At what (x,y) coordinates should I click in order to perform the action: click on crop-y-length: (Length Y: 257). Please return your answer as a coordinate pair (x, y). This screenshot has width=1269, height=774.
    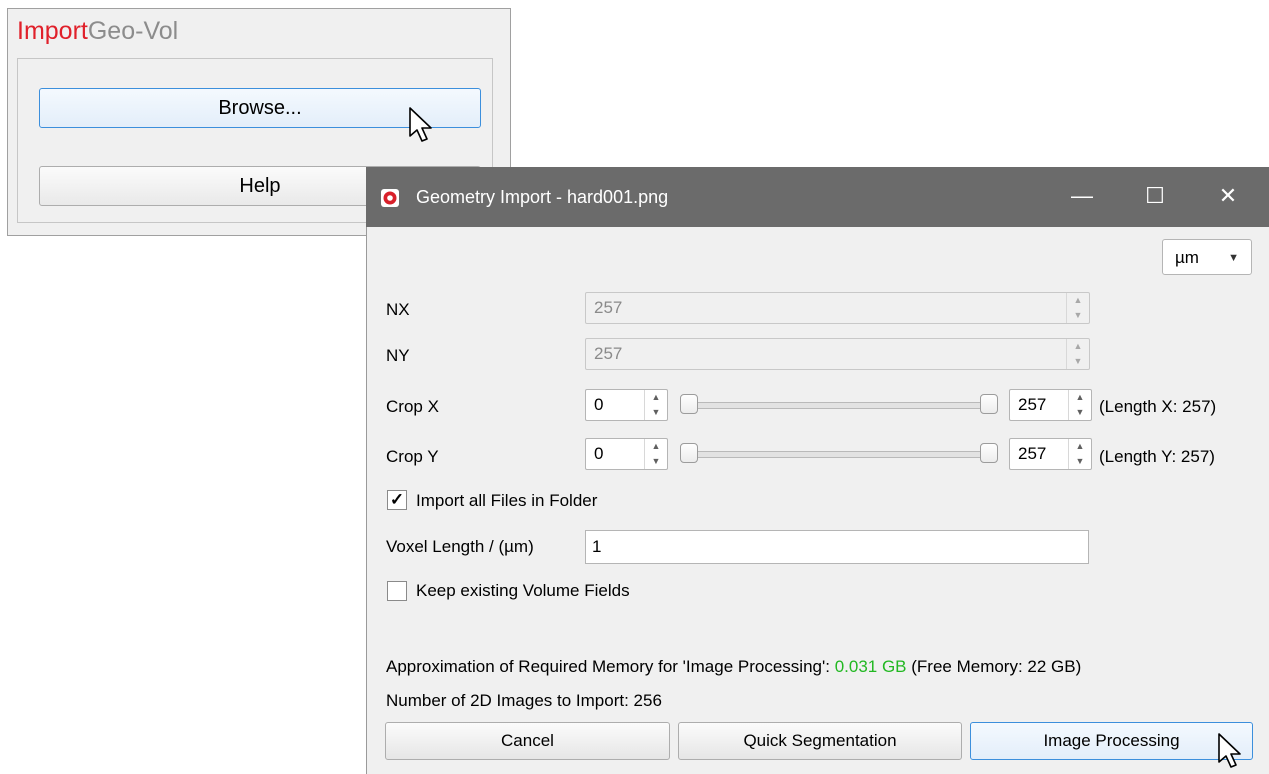
    Looking at the image, I should click on (1157, 456).